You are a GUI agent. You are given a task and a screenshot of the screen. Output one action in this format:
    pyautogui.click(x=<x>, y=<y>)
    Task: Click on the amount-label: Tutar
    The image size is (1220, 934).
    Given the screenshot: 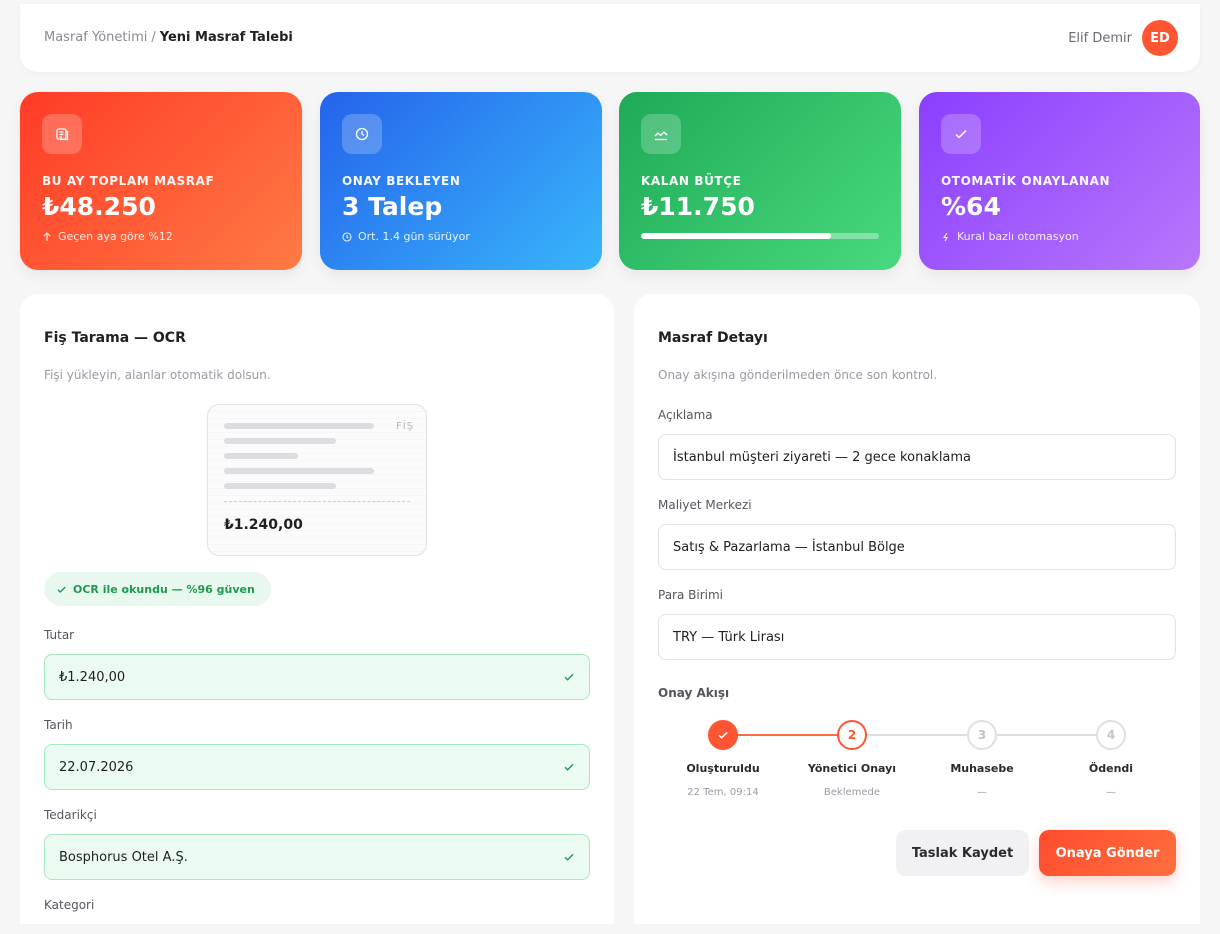 What is the action you would take?
    pyautogui.click(x=59, y=635)
    